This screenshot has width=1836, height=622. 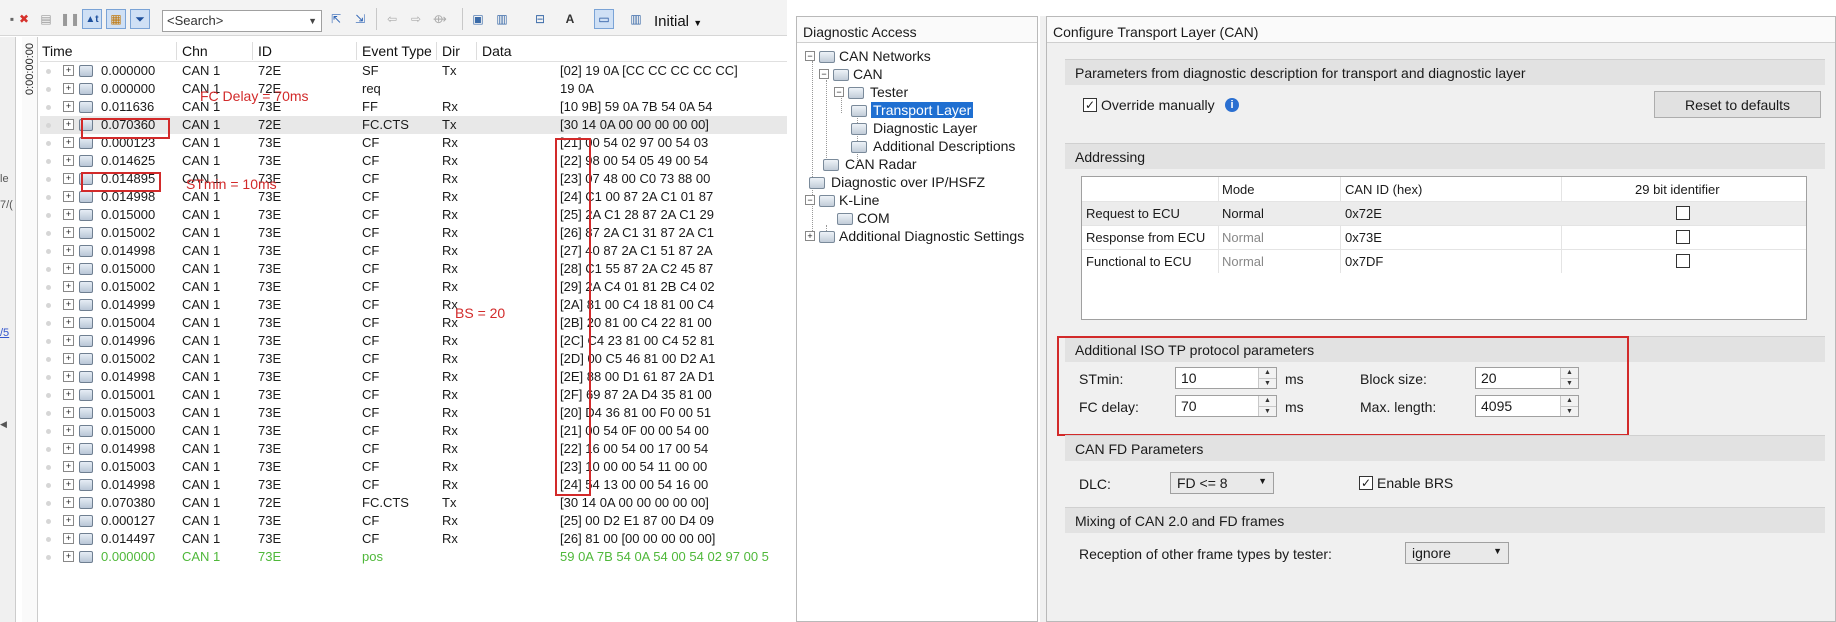 What do you see at coordinates (1457, 553) in the screenshot?
I see `reception-select: ignore ▼` at bounding box center [1457, 553].